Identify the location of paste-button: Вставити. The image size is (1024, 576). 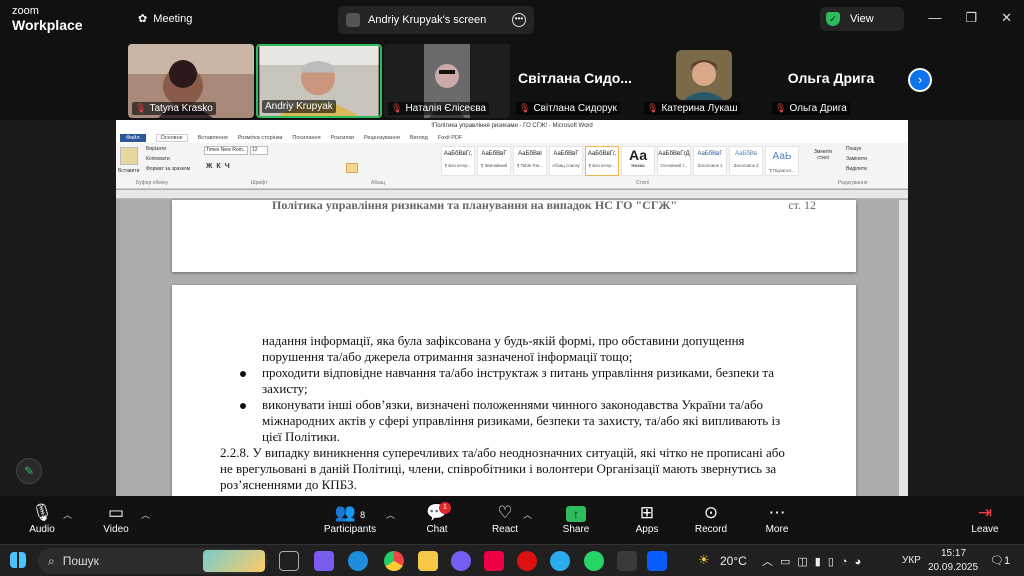
(128, 171).